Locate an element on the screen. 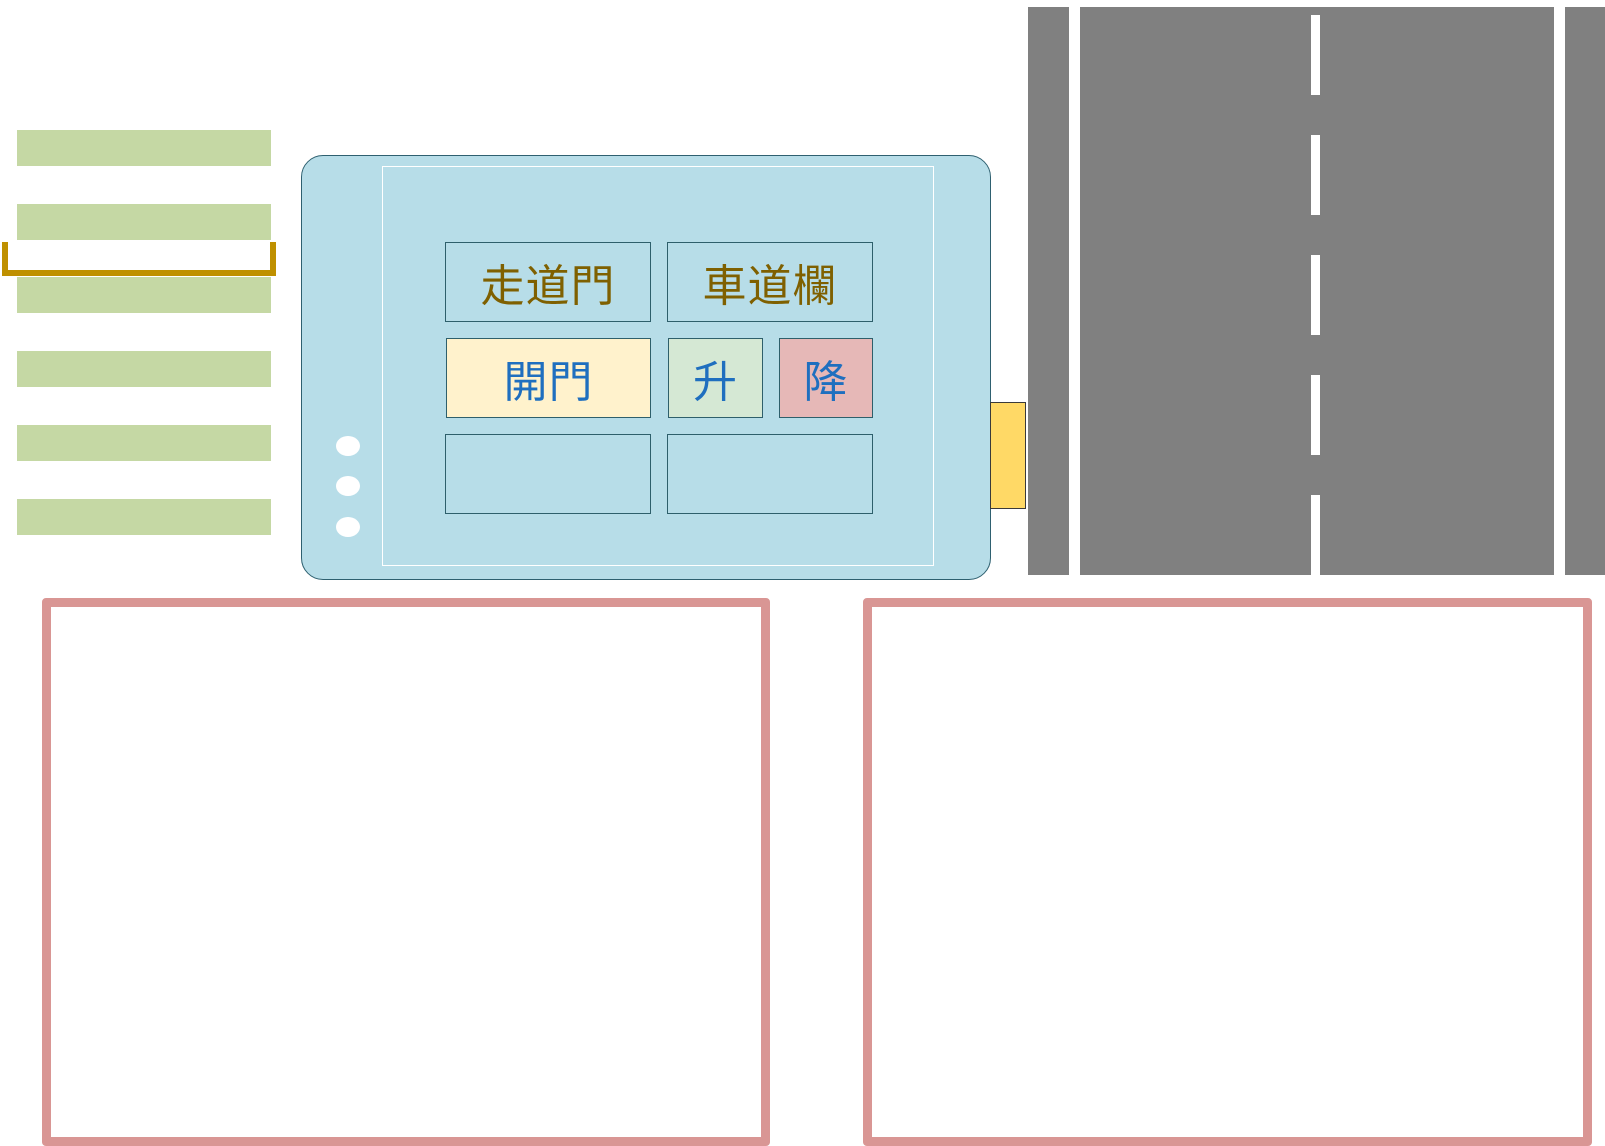 The image size is (1605, 1146). walkway-gate-header: 走道門 is located at coordinates (548, 282).